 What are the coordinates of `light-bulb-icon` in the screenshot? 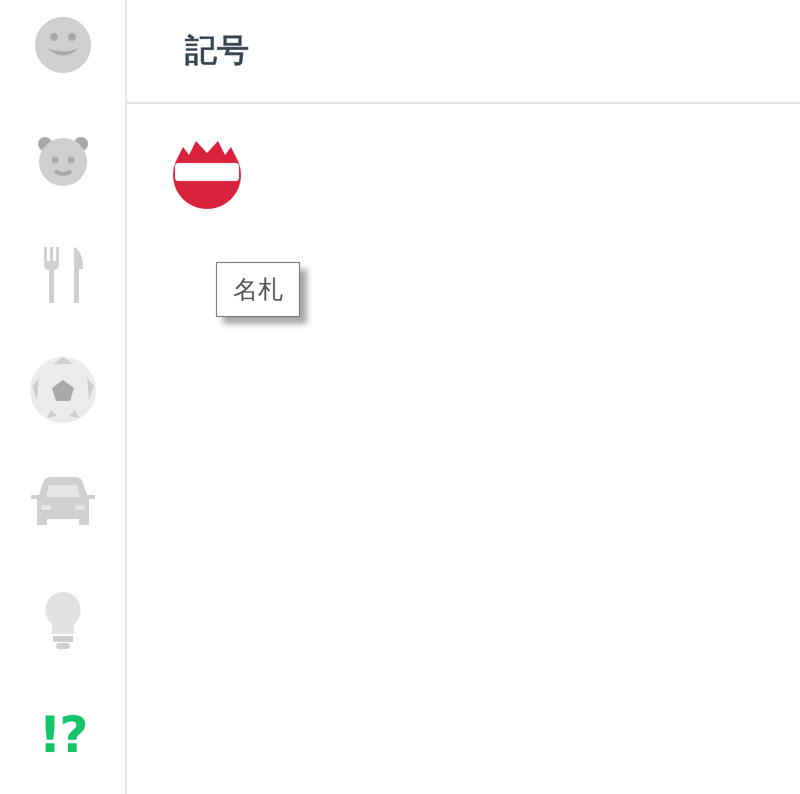 It's located at (62, 620).